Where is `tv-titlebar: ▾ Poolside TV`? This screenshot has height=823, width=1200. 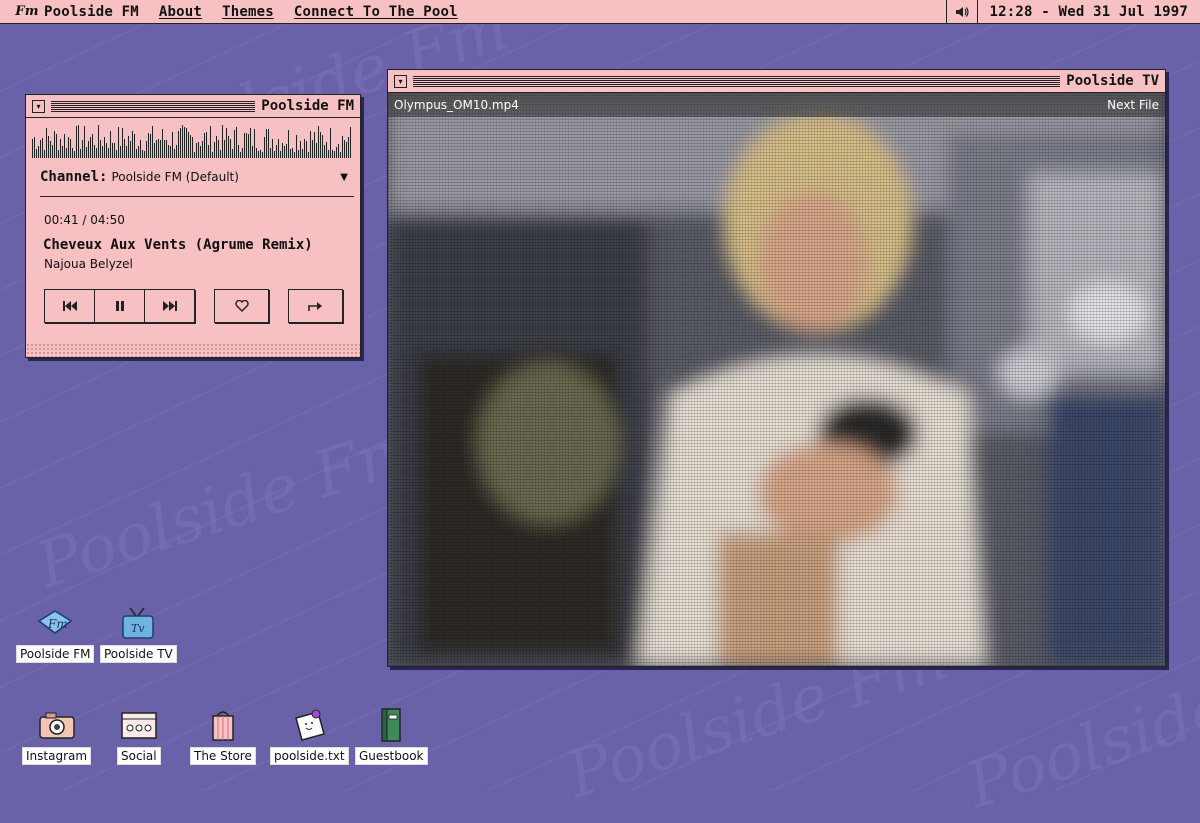 tv-titlebar: ▾ Poolside TV is located at coordinates (776, 81).